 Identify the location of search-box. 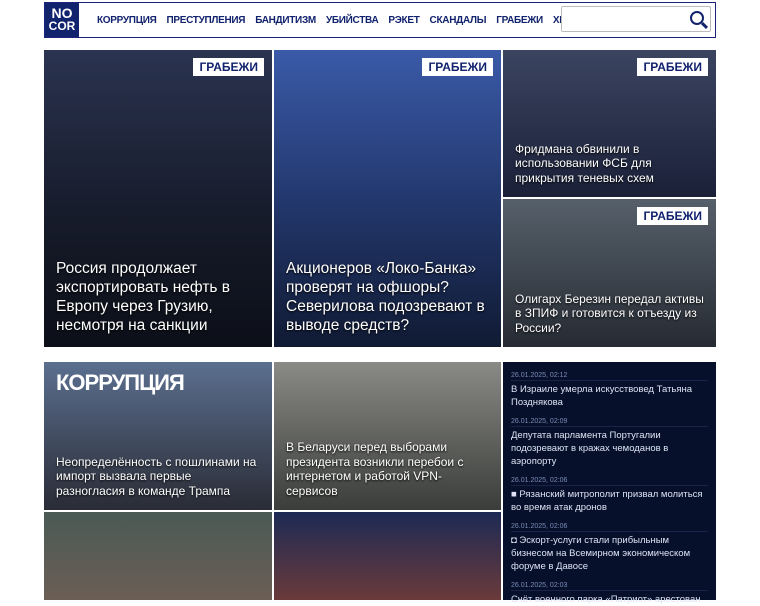
(636, 19).